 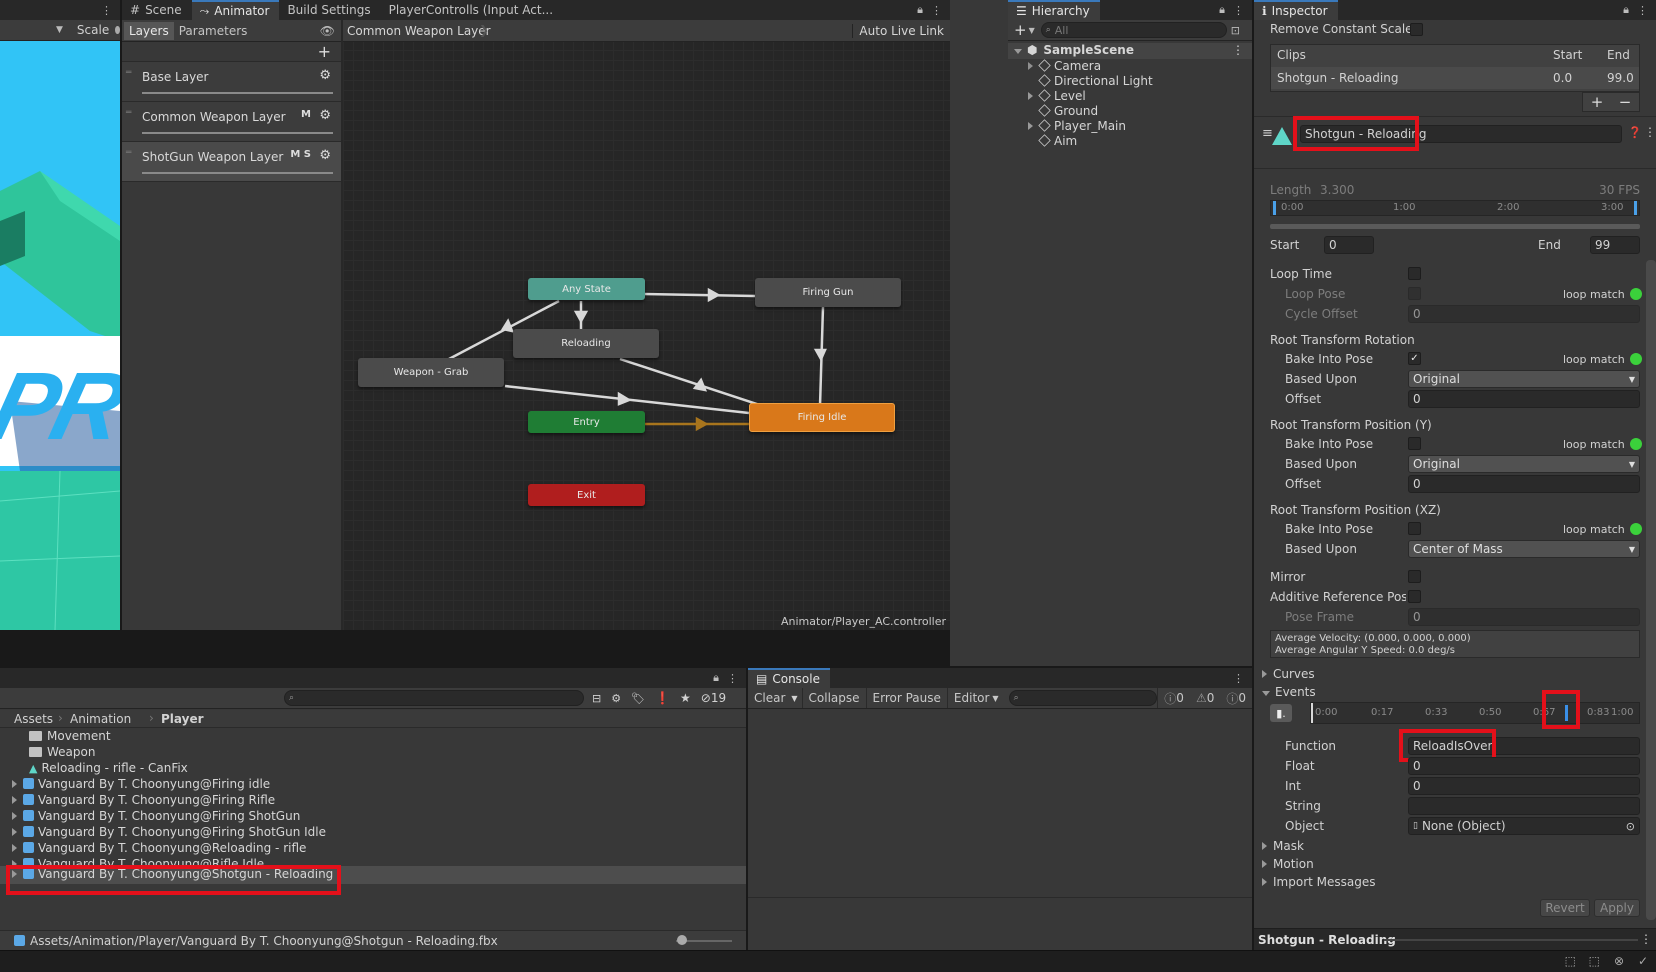 I want to click on tab-parameters: Parameters, so click(x=213, y=31).